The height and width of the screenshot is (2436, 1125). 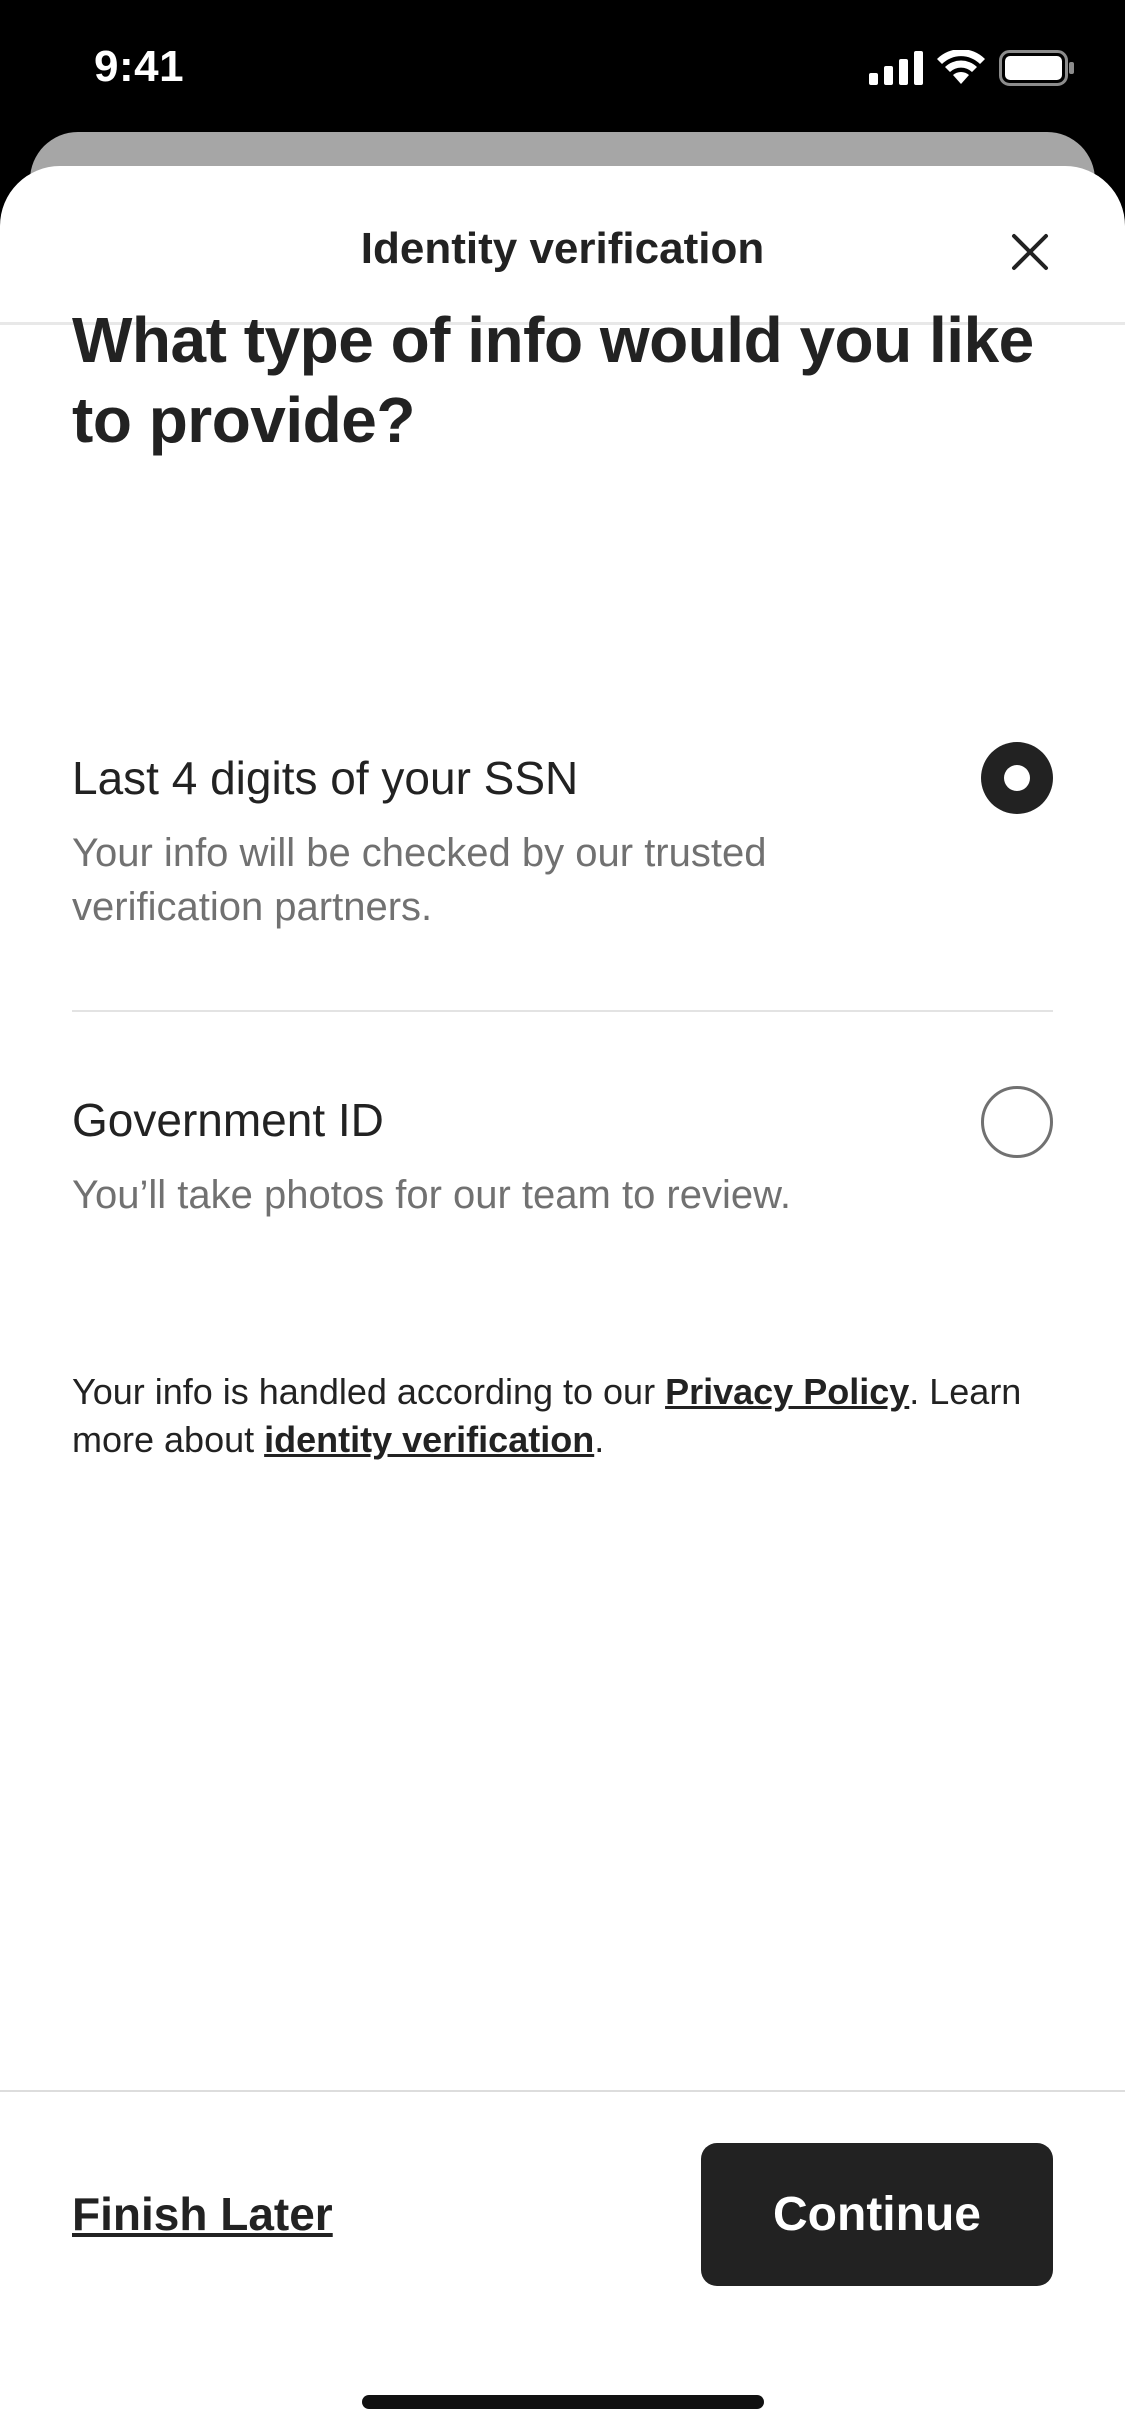 What do you see at coordinates (1017, 1122) in the screenshot?
I see `option-government-id-radio` at bounding box center [1017, 1122].